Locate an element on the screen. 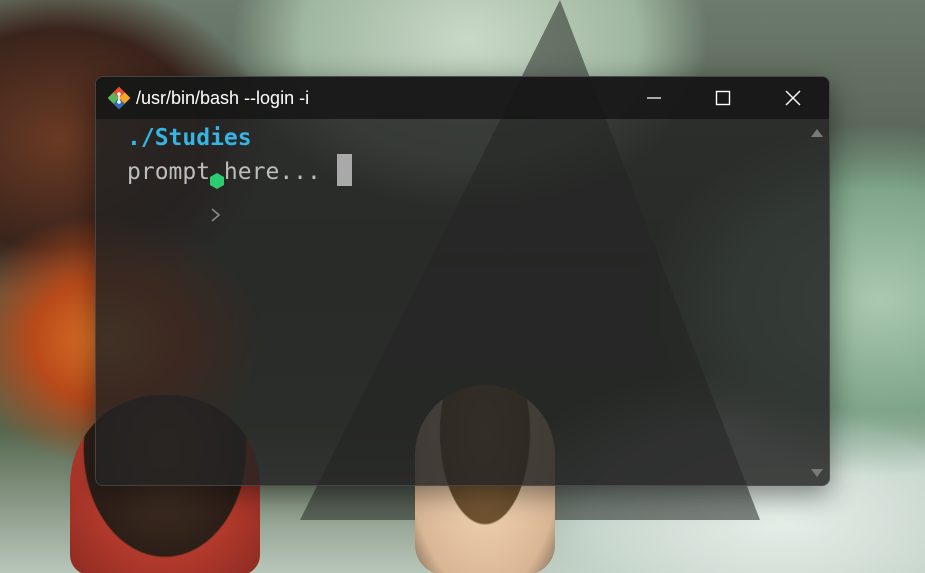  git-bash-icon is located at coordinates (119, 98).